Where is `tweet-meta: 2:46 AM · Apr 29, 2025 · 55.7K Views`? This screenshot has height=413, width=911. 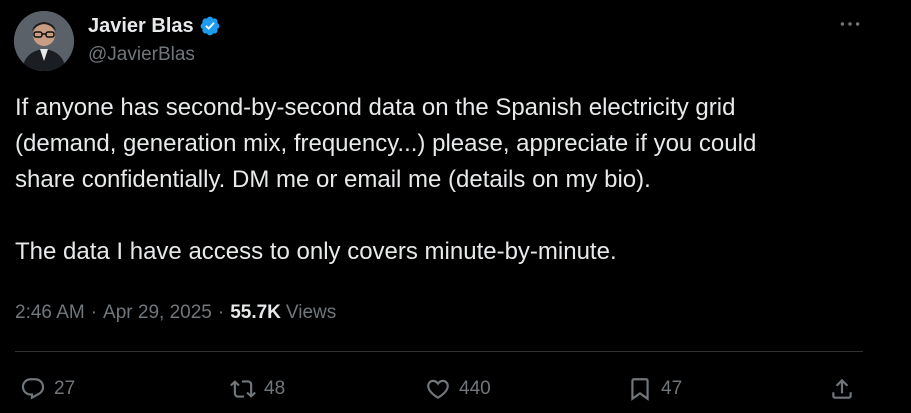
tweet-meta: 2:46 AM · Apr 29, 2025 · 55.7K Views is located at coordinates (175, 313).